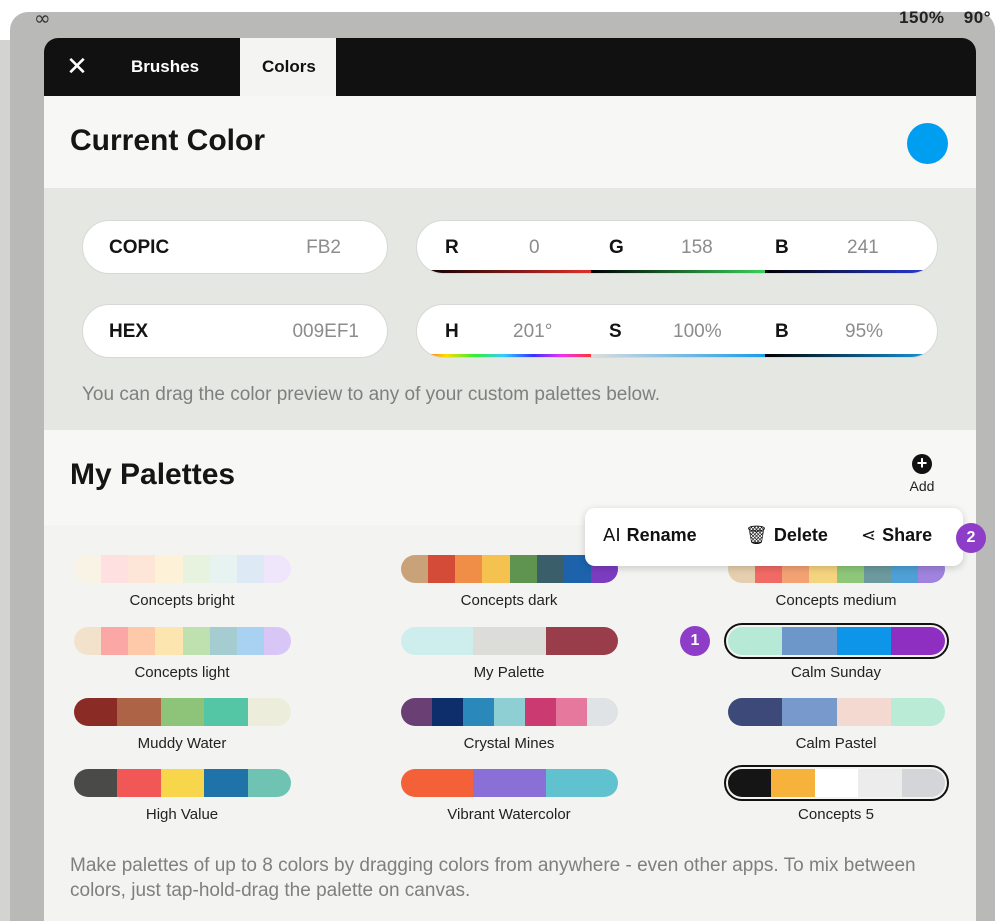  Describe the element at coordinates (864, 332) in the screenshot. I see `brightness-value: 95%` at that location.